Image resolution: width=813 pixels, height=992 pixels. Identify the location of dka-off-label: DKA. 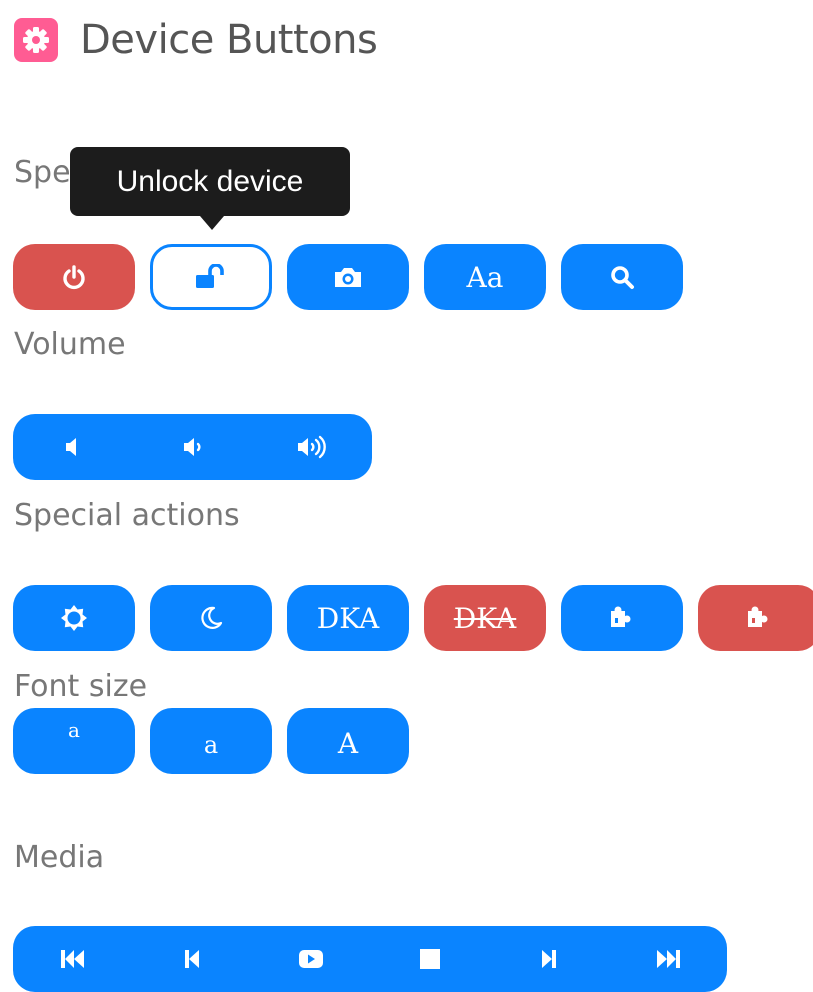
(485, 618).